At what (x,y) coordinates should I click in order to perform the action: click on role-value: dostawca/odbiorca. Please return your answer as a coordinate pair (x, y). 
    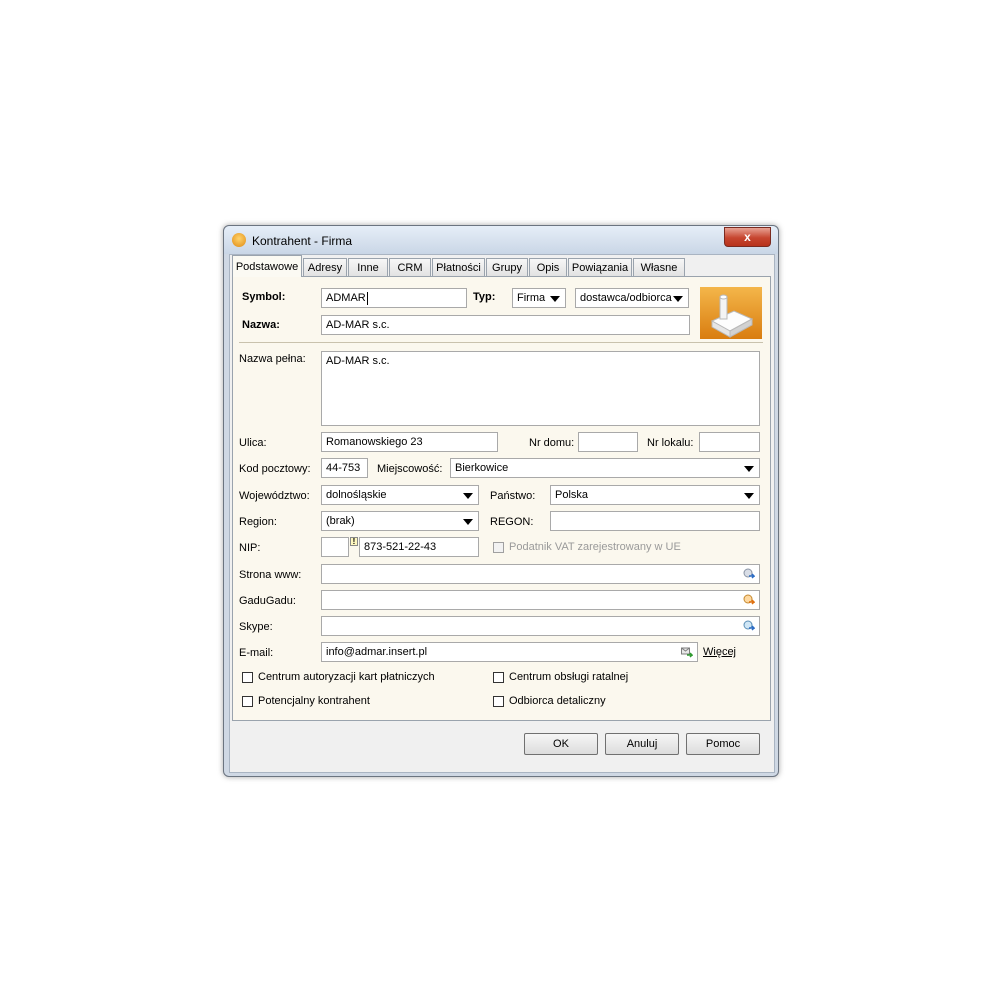
    Looking at the image, I should click on (626, 298).